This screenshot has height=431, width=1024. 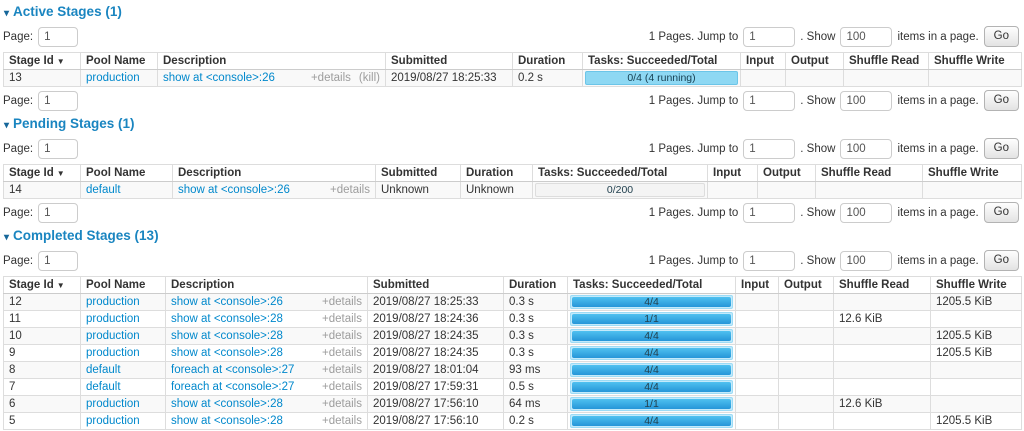 What do you see at coordinates (975, 78) in the screenshot?
I see `shuffle-write-cell` at bounding box center [975, 78].